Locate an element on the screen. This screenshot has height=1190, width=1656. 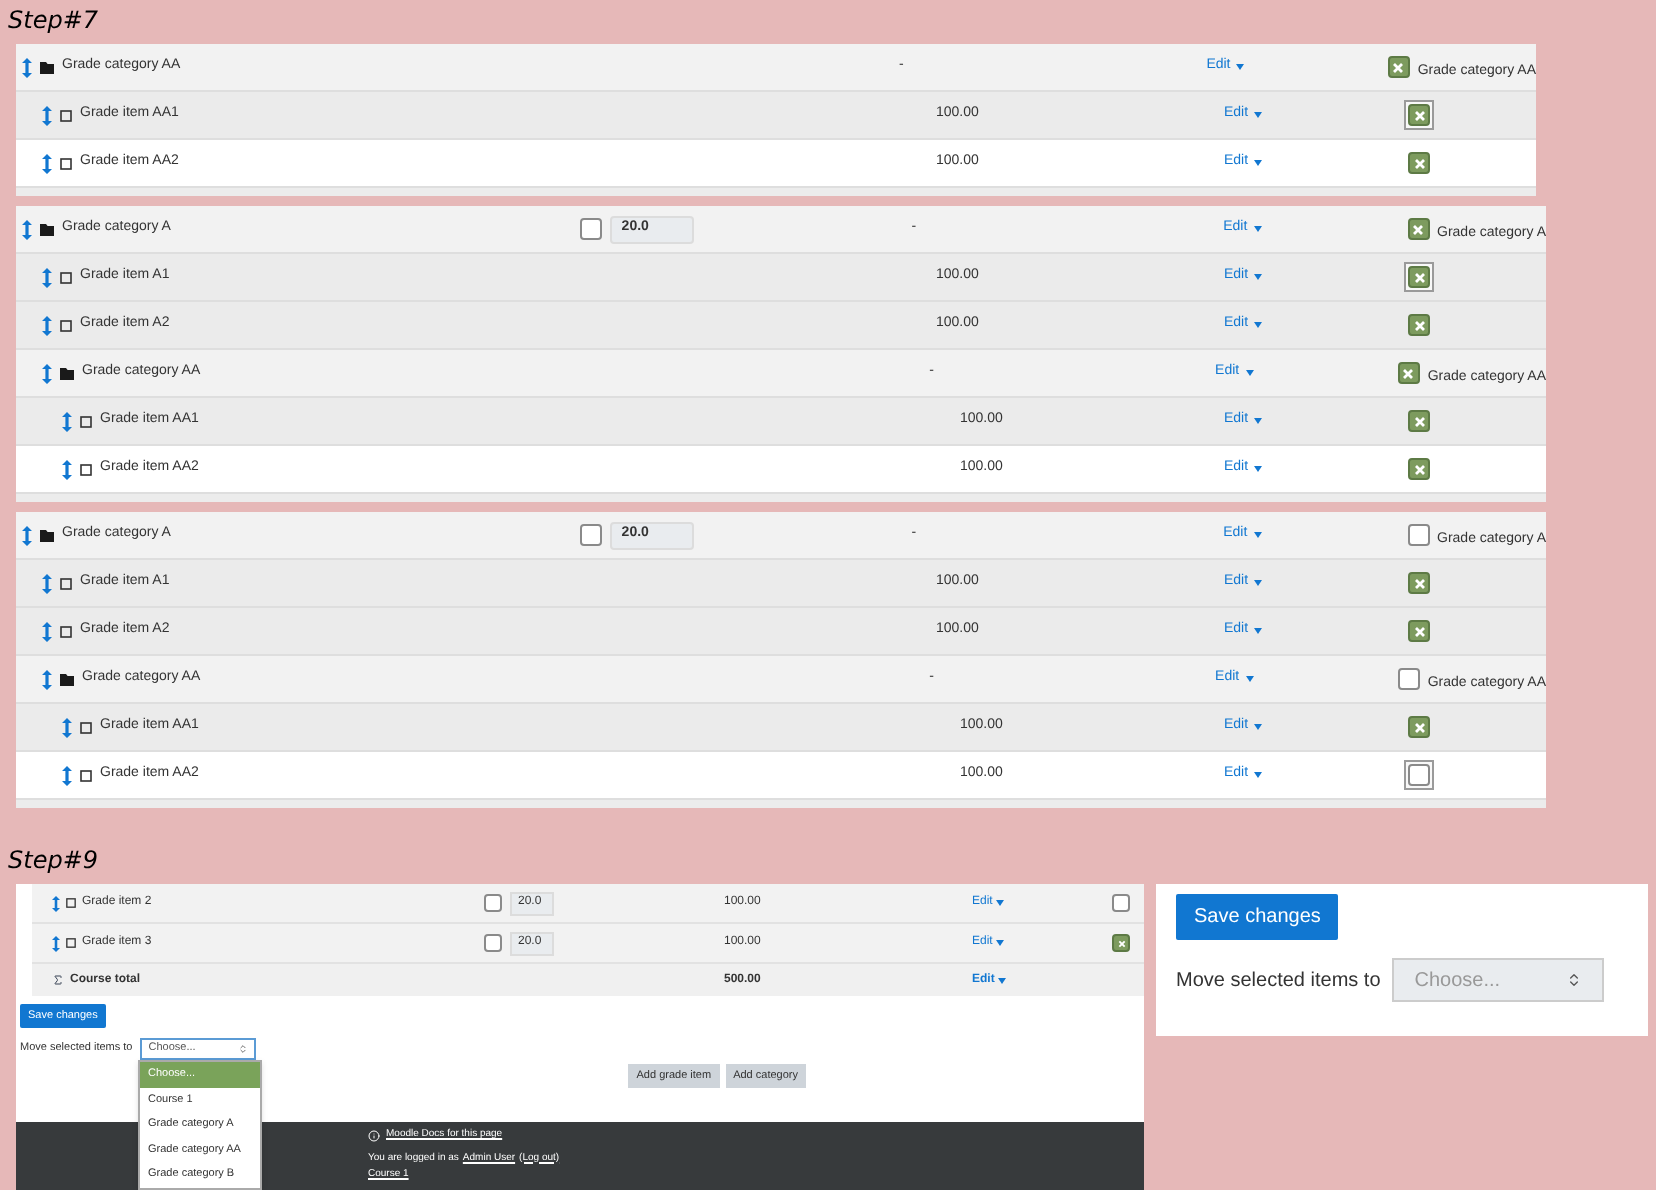
step-title: Step#9 is located at coordinates (53, 861).